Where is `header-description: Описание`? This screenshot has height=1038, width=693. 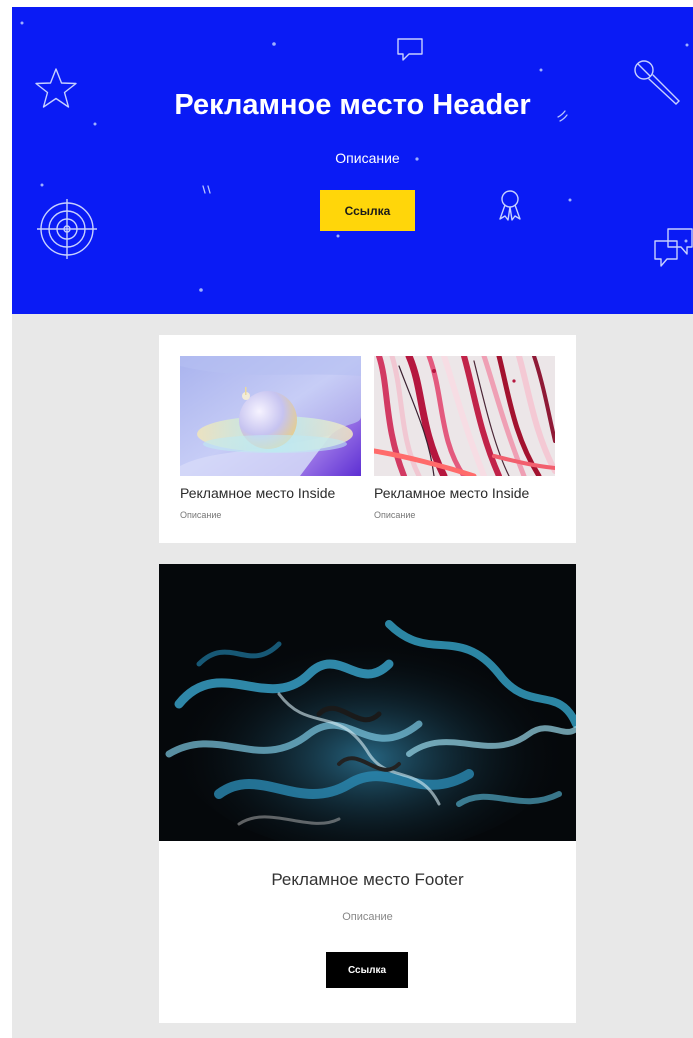 header-description: Описание is located at coordinates (367, 158).